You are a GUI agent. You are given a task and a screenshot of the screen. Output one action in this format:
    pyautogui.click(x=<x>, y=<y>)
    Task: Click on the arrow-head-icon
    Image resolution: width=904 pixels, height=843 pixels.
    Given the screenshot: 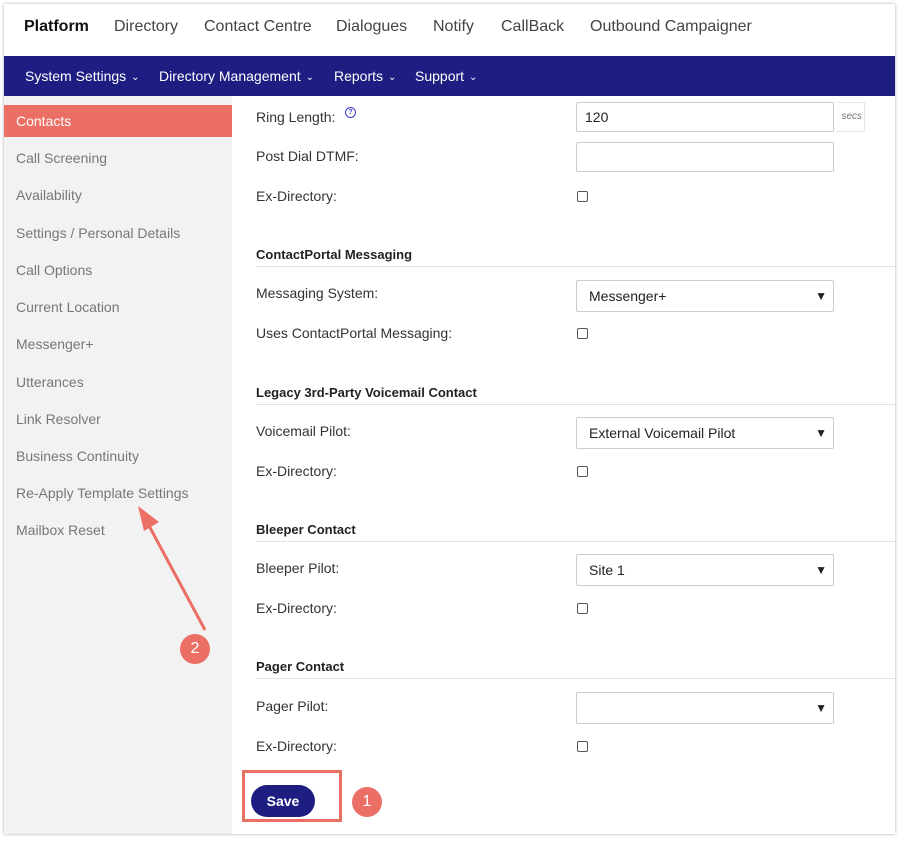 What is the action you would take?
    pyautogui.click(x=148, y=518)
    